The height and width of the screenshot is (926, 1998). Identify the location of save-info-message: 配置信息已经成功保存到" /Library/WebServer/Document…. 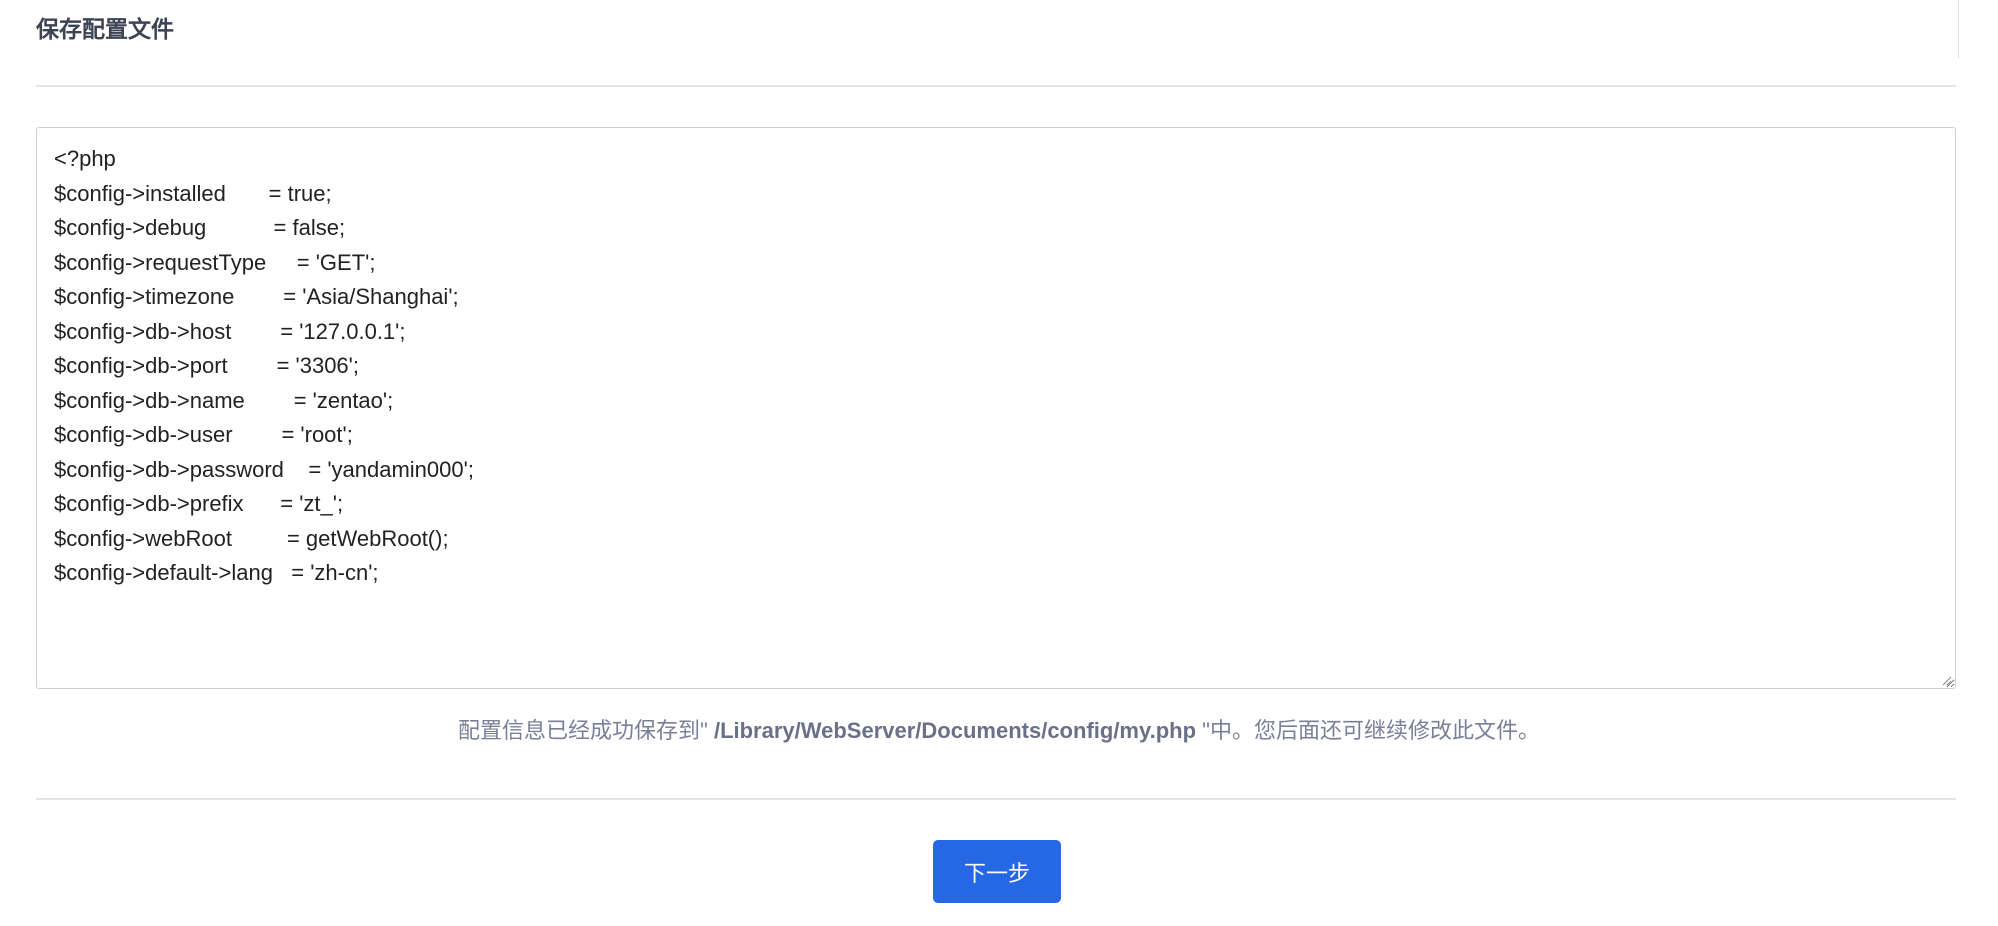
(999, 729).